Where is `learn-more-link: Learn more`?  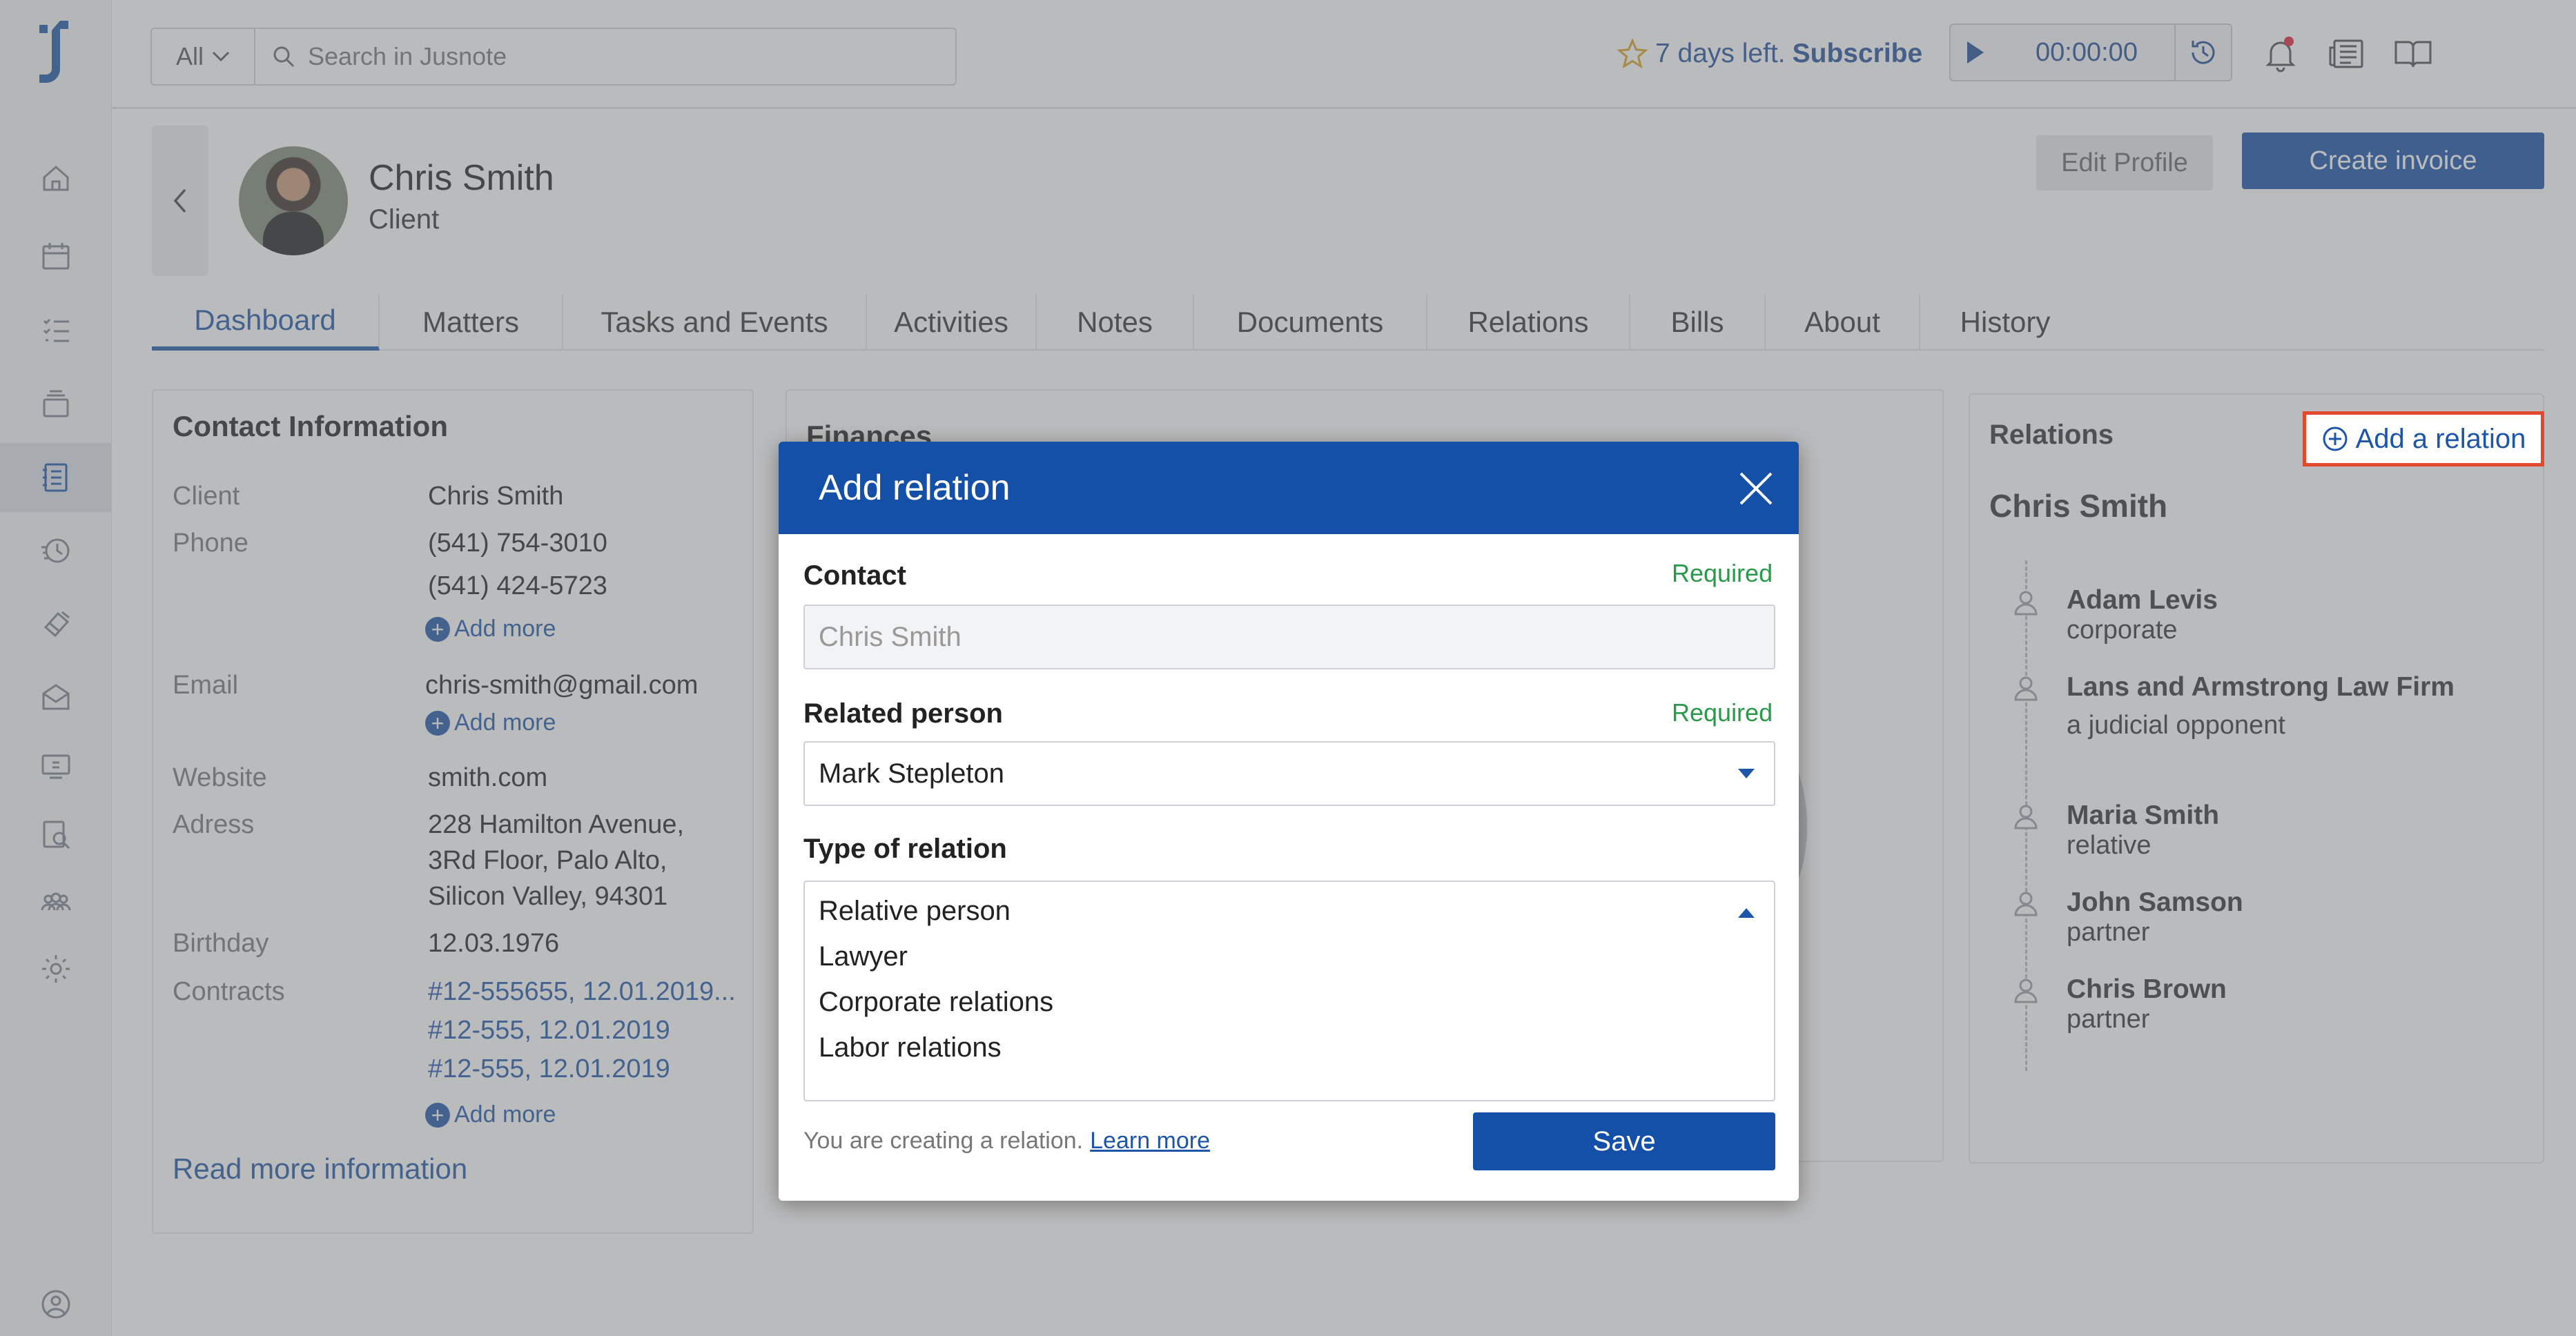 learn-more-link: Learn more is located at coordinates (1150, 1142).